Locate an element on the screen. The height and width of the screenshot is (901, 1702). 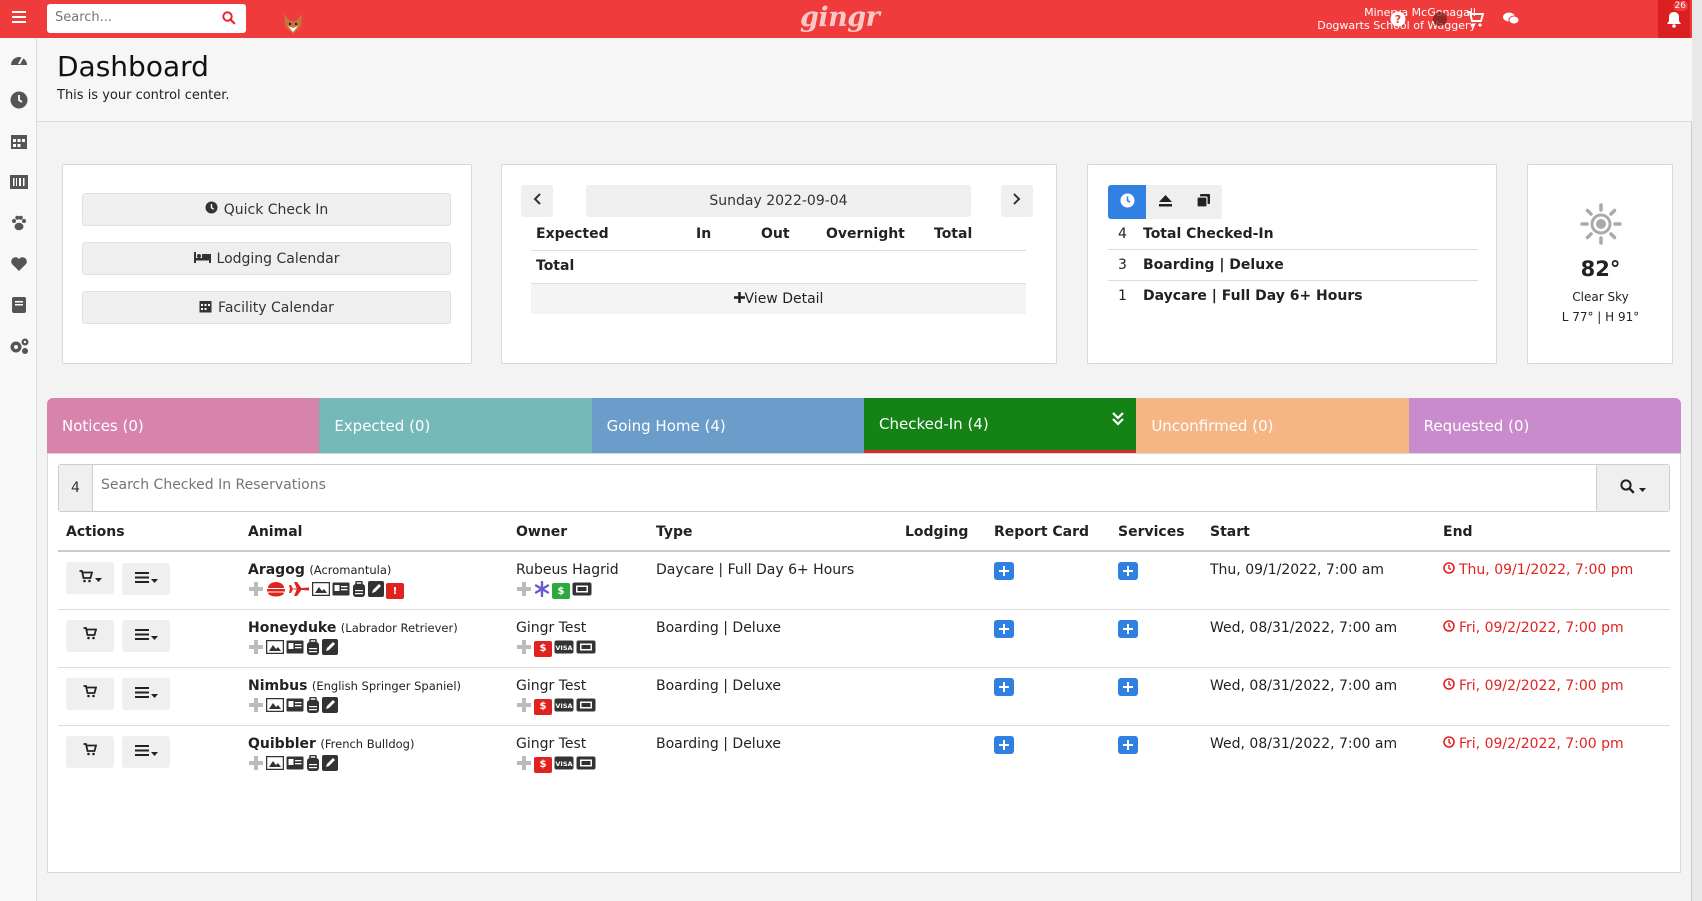
food-icon is located at coordinates (276, 591).